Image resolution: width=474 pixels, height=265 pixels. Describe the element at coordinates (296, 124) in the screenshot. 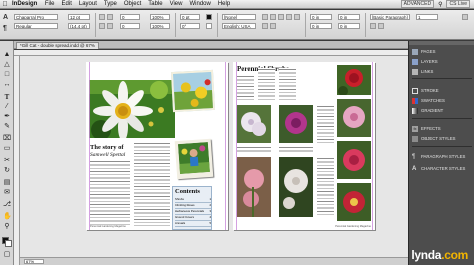

I see `purple-flower-photo` at that location.